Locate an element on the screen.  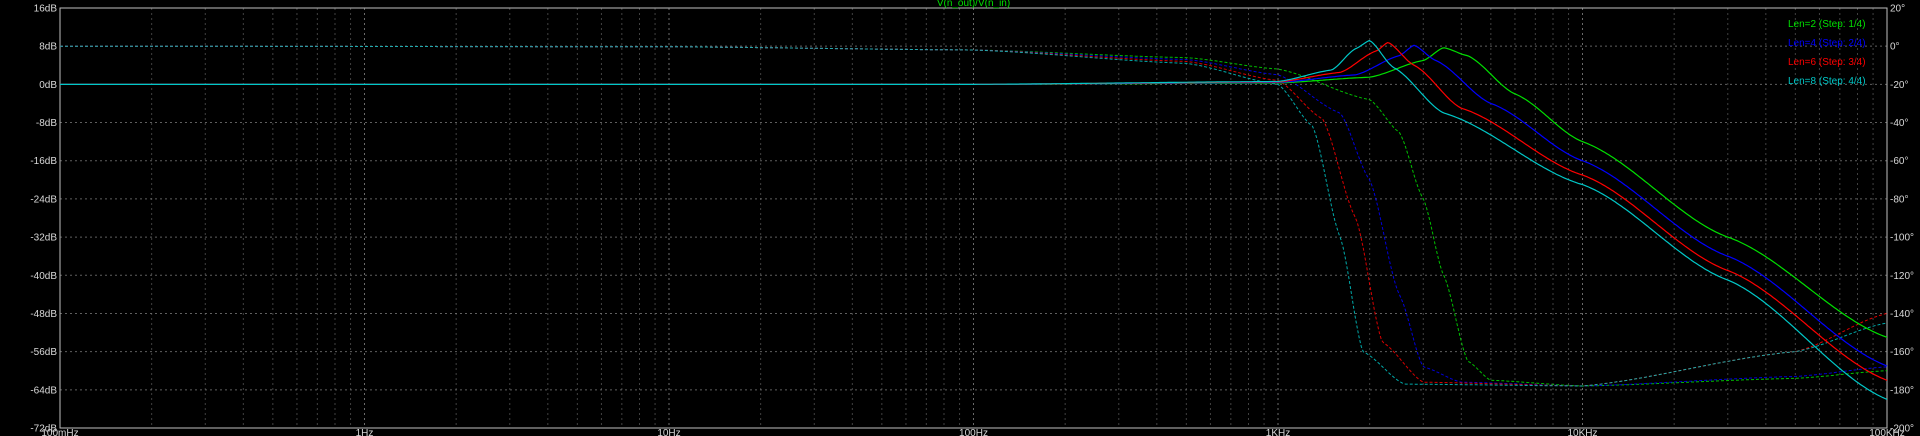
y-left-tick-label: 16dB is located at coordinates (46, 9).